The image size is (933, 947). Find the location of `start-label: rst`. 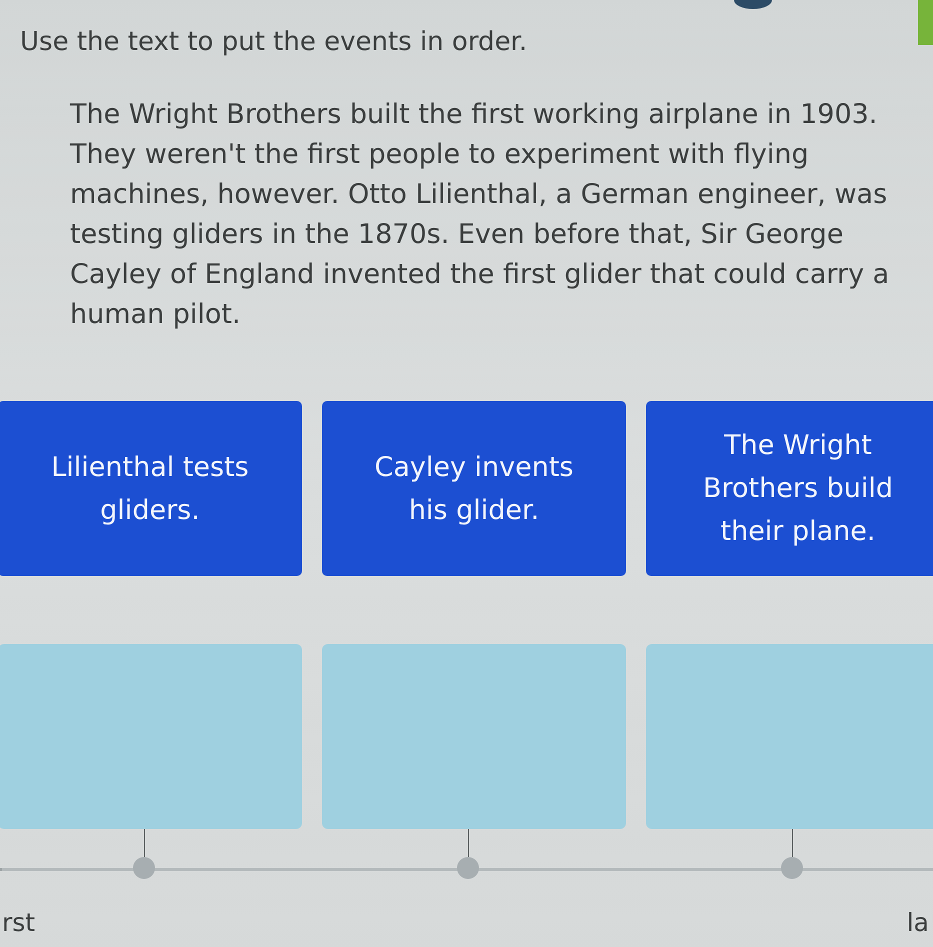

start-label: rst is located at coordinates (19, 923).